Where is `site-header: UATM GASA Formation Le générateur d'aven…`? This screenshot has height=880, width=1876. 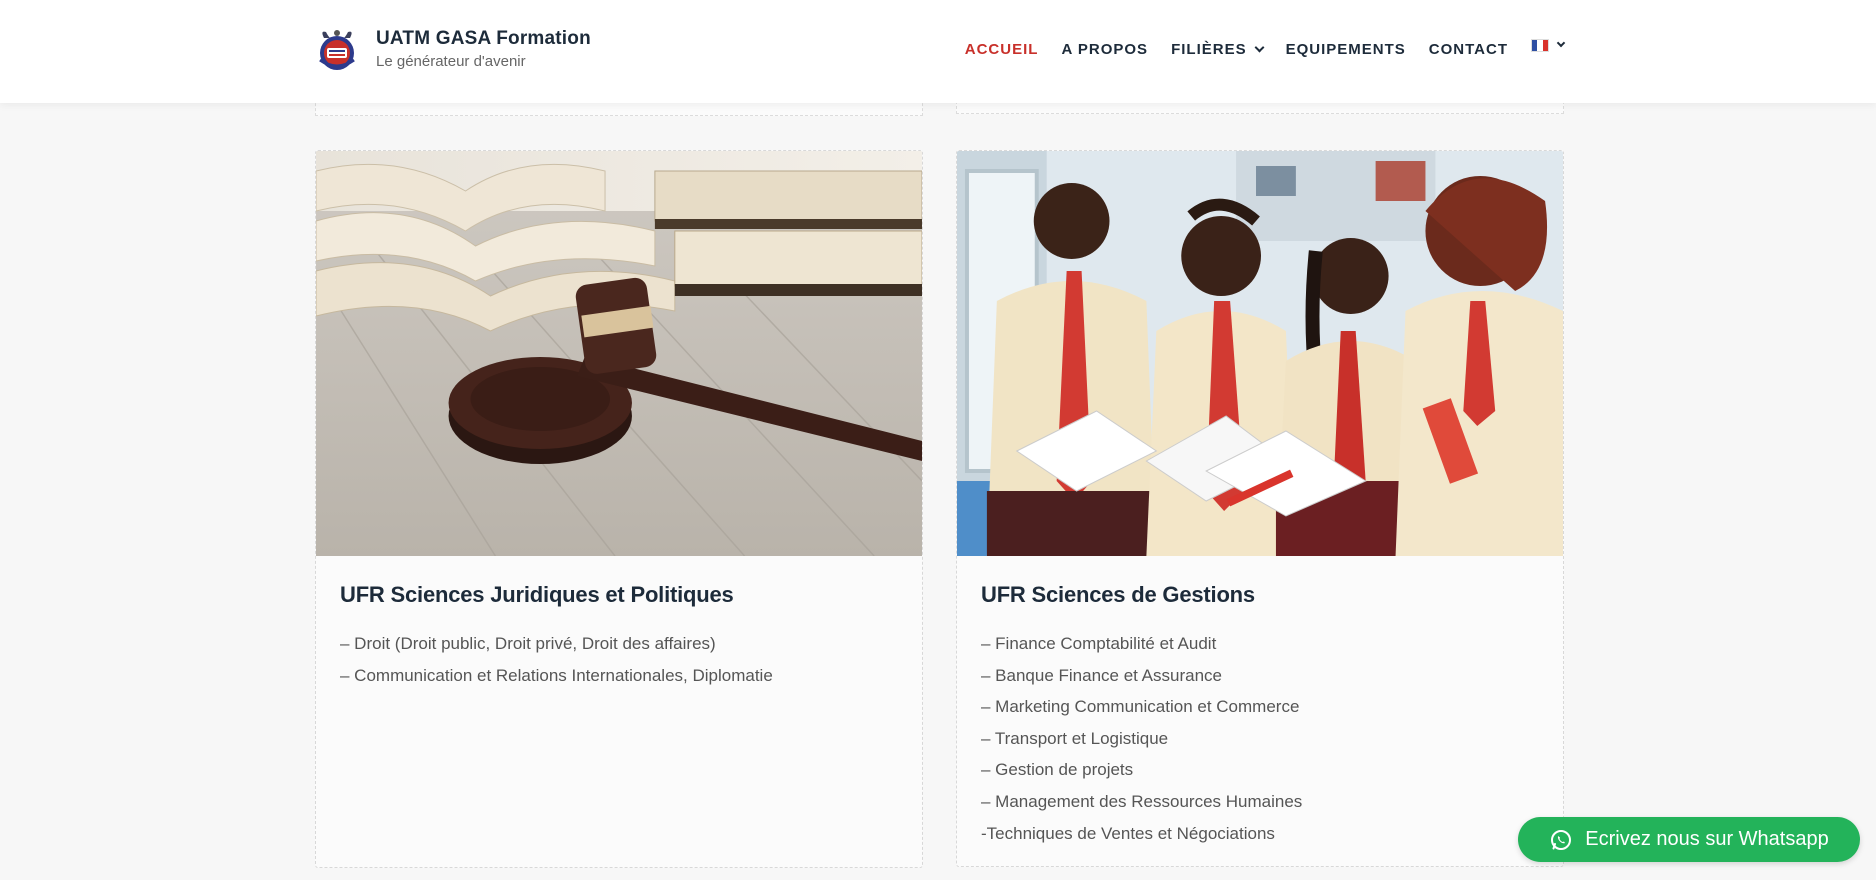
site-header: UATM GASA Formation Le générateur d'aven… is located at coordinates (938, 51).